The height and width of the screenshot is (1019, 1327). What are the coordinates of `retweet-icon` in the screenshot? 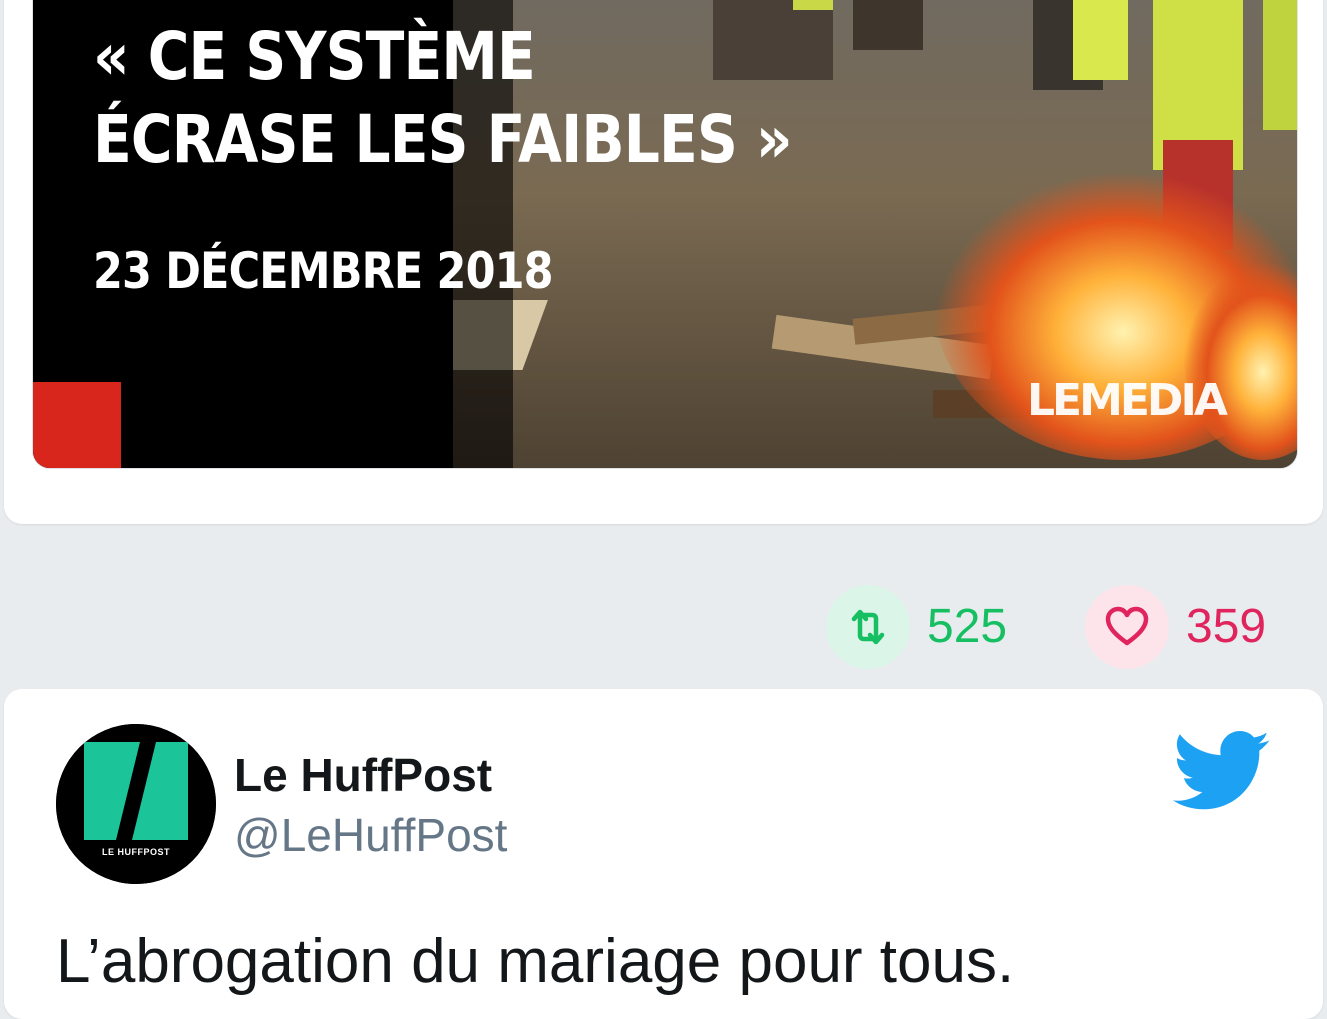 It's located at (868, 627).